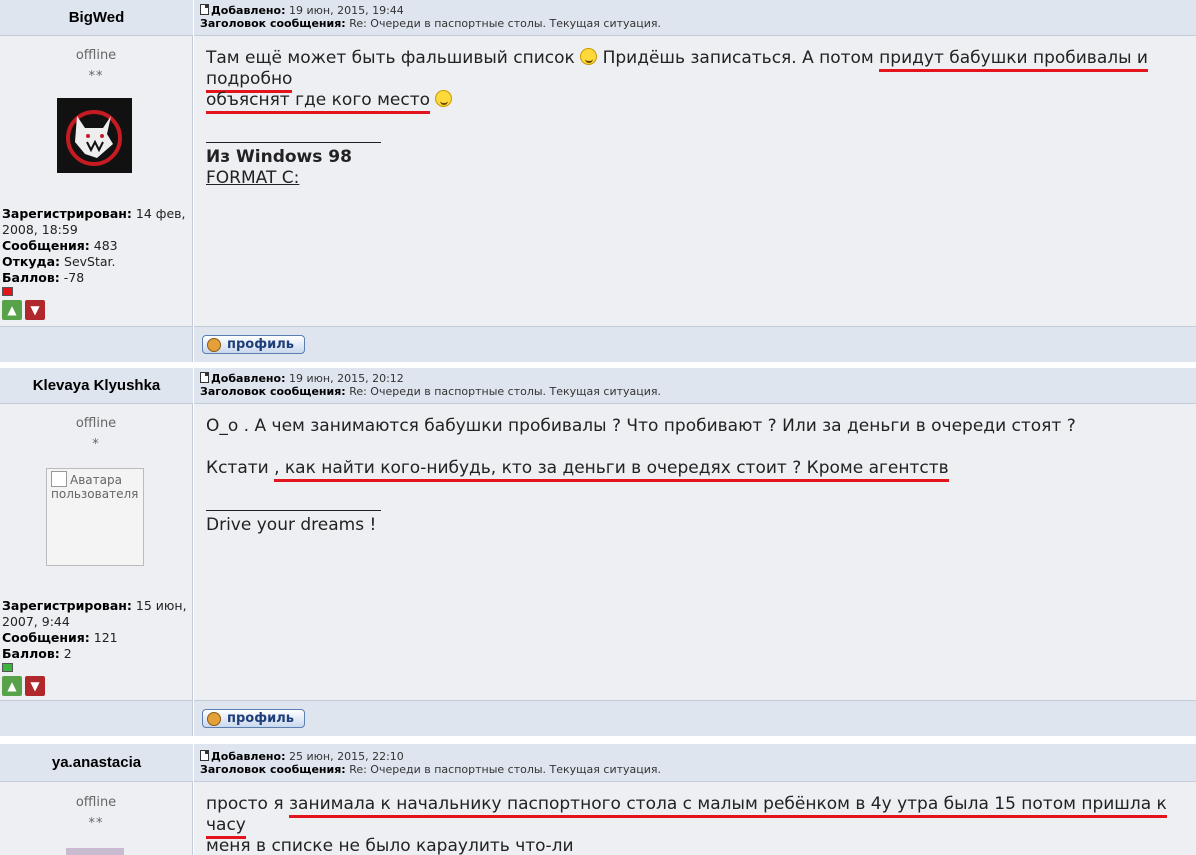  What do you see at coordinates (393, 58) in the screenshot?
I see `msg-segment: Там ещё может быть фальшивый список` at bounding box center [393, 58].